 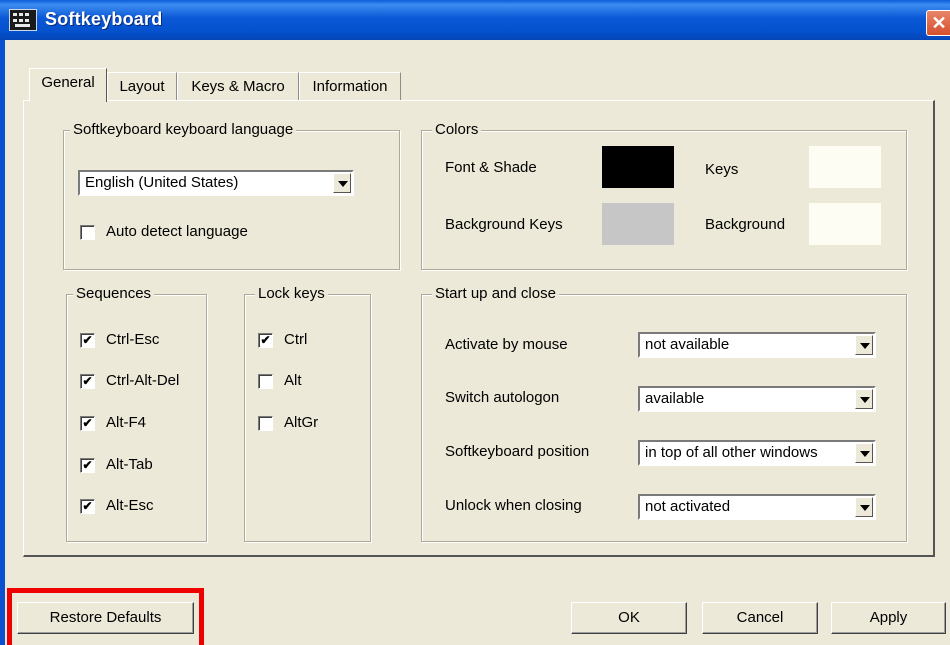 I want to click on tab-information: Information, so click(x=350, y=86).